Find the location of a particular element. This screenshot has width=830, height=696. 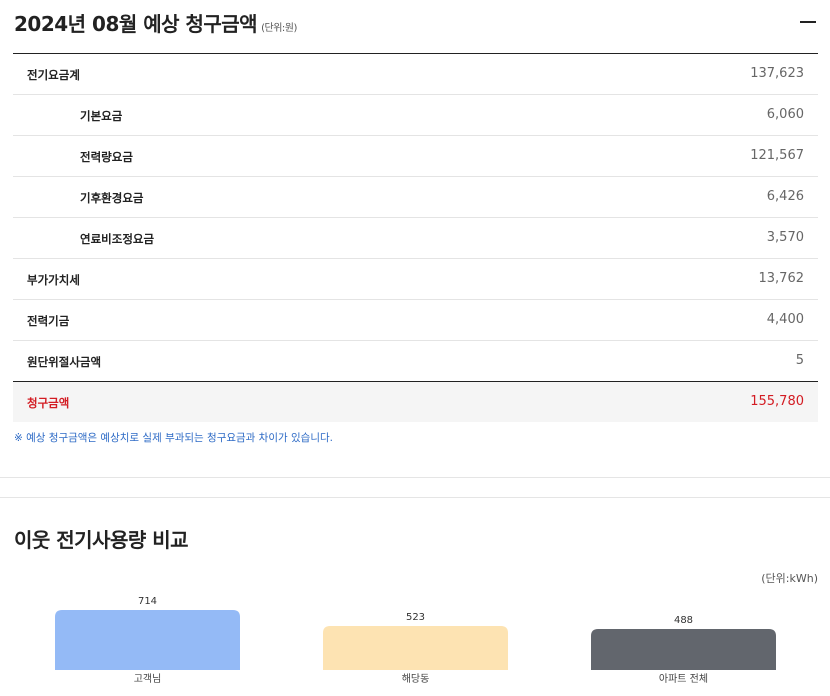

usage-comparison-chart: 714 고객님 523 해당동 488 아파트 전체 is located at coordinates (415, 640).